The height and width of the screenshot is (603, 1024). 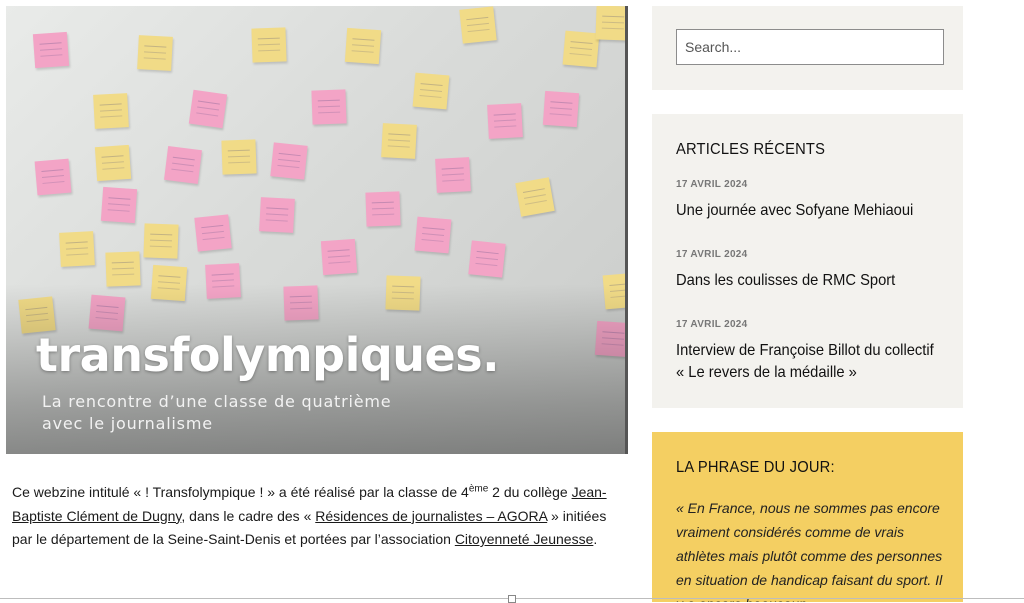 I want to click on post-title-link: Dans les coulisses de RMC Sport, so click(x=809, y=281).